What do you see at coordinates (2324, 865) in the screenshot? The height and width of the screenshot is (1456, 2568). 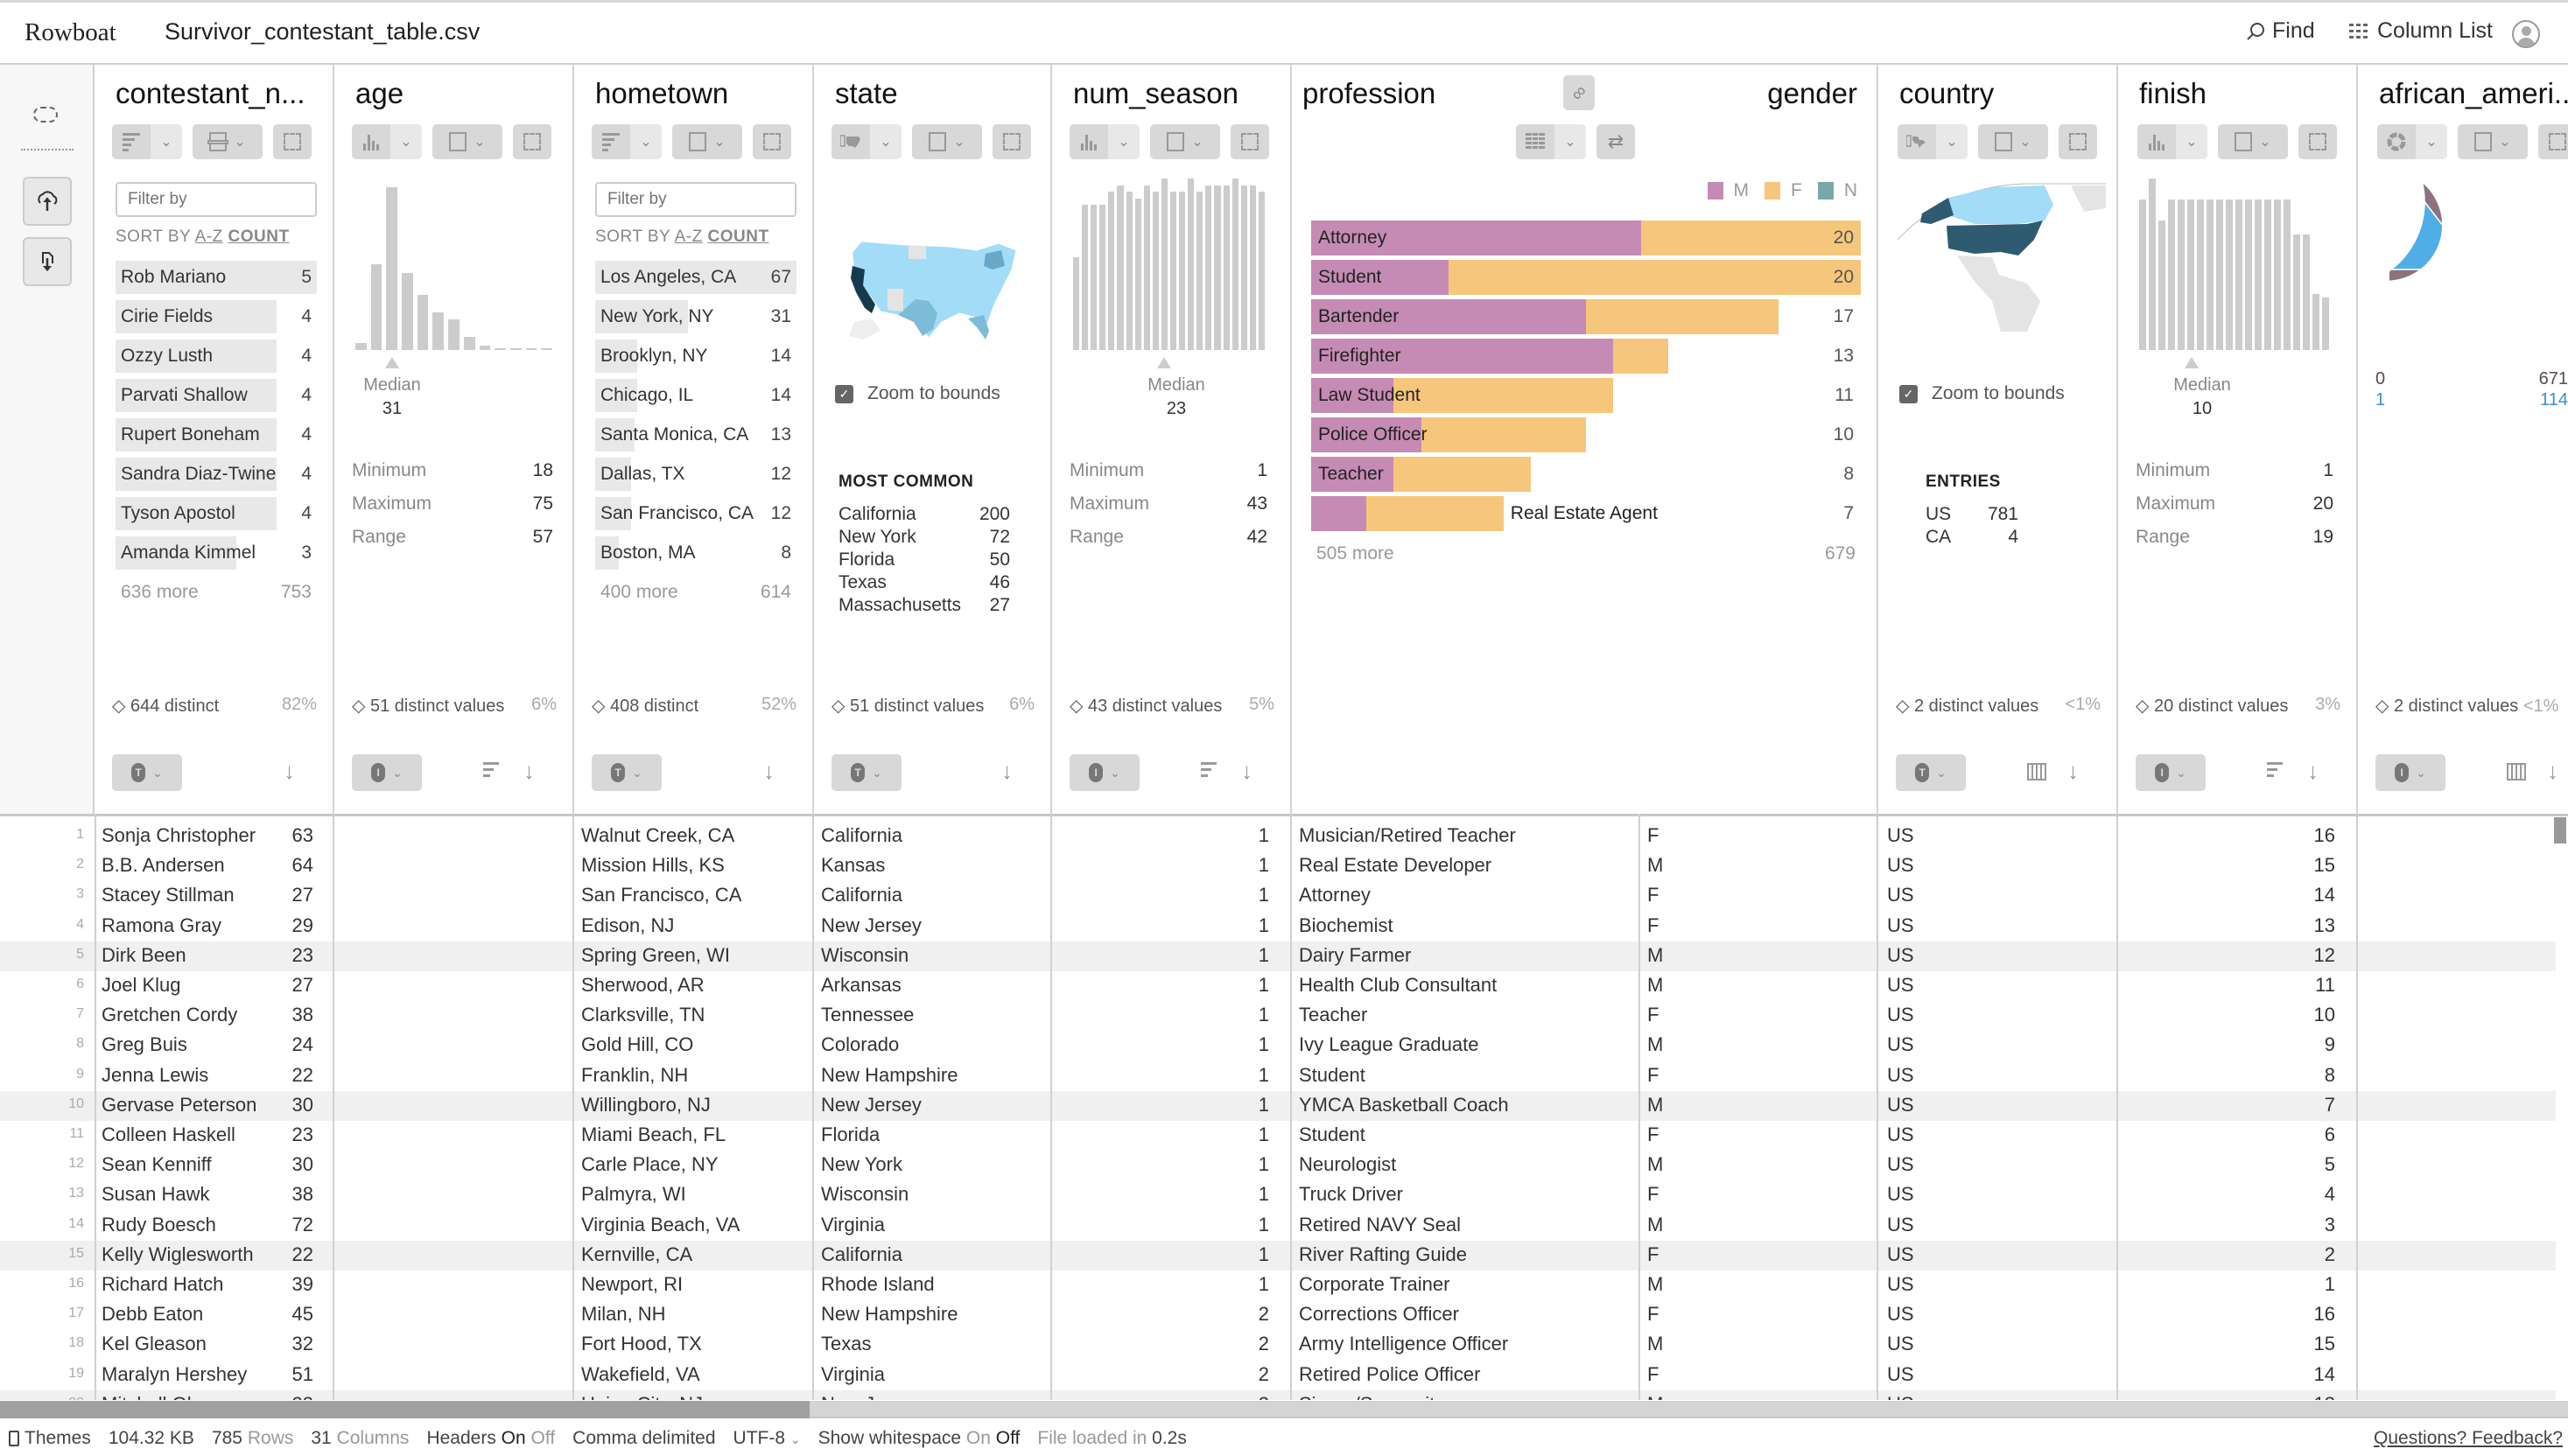 I see `cell-finish: 15` at bounding box center [2324, 865].